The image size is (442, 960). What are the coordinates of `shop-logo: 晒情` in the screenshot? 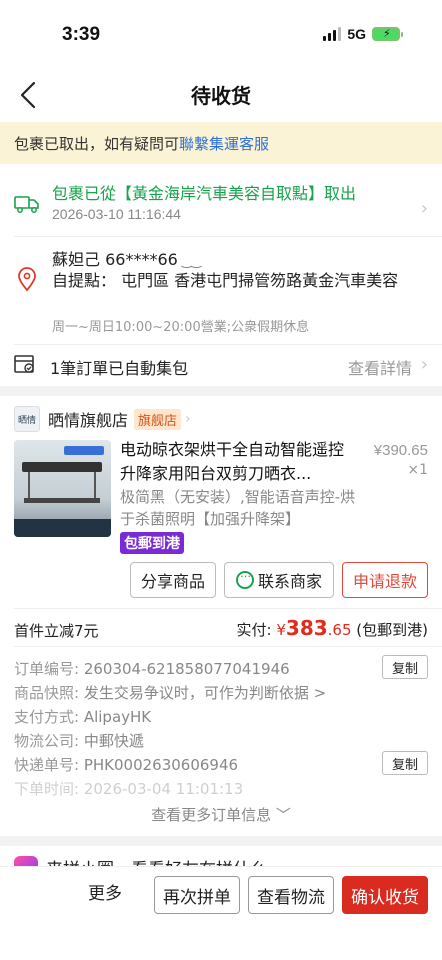 It's located at (27, 419).